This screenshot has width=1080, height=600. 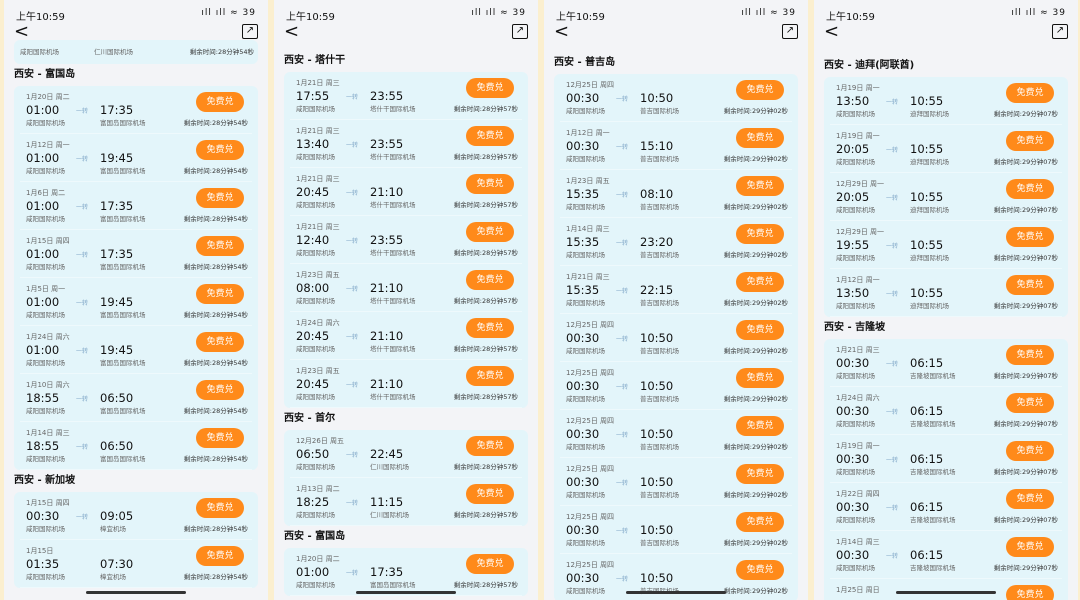 I want to click on arrival-airport: 富国岛国际机场, so click(x=123, y=219).